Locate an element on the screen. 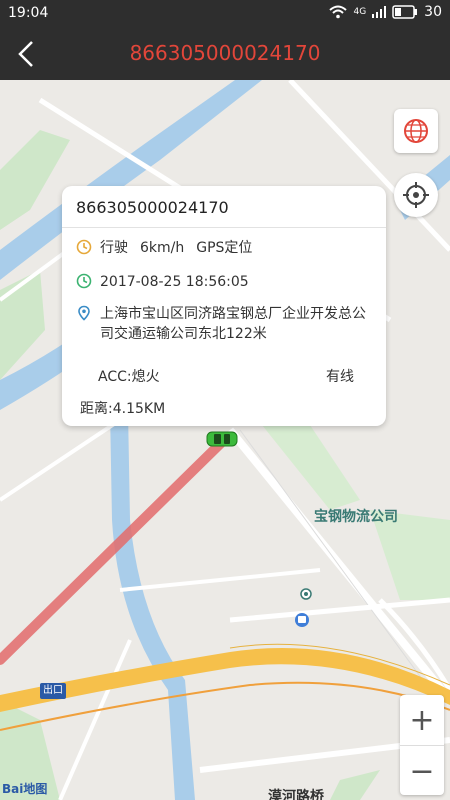  zoom-in-button: + is located at coordinates (422, 720).